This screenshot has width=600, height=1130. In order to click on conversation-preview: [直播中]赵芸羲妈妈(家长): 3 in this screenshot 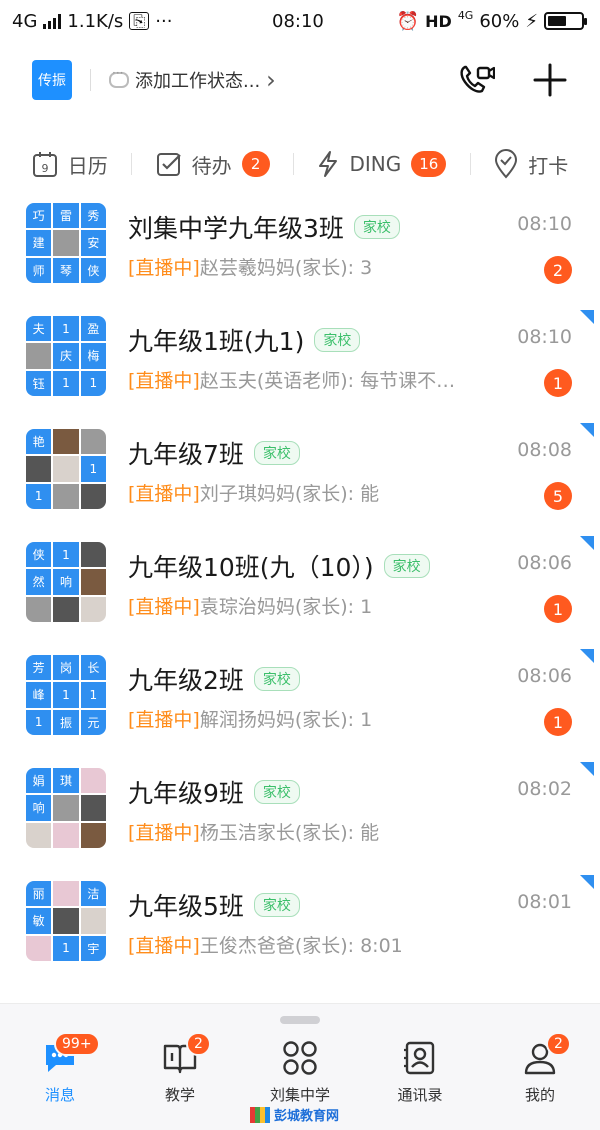, I will do `click(328, 266)`.